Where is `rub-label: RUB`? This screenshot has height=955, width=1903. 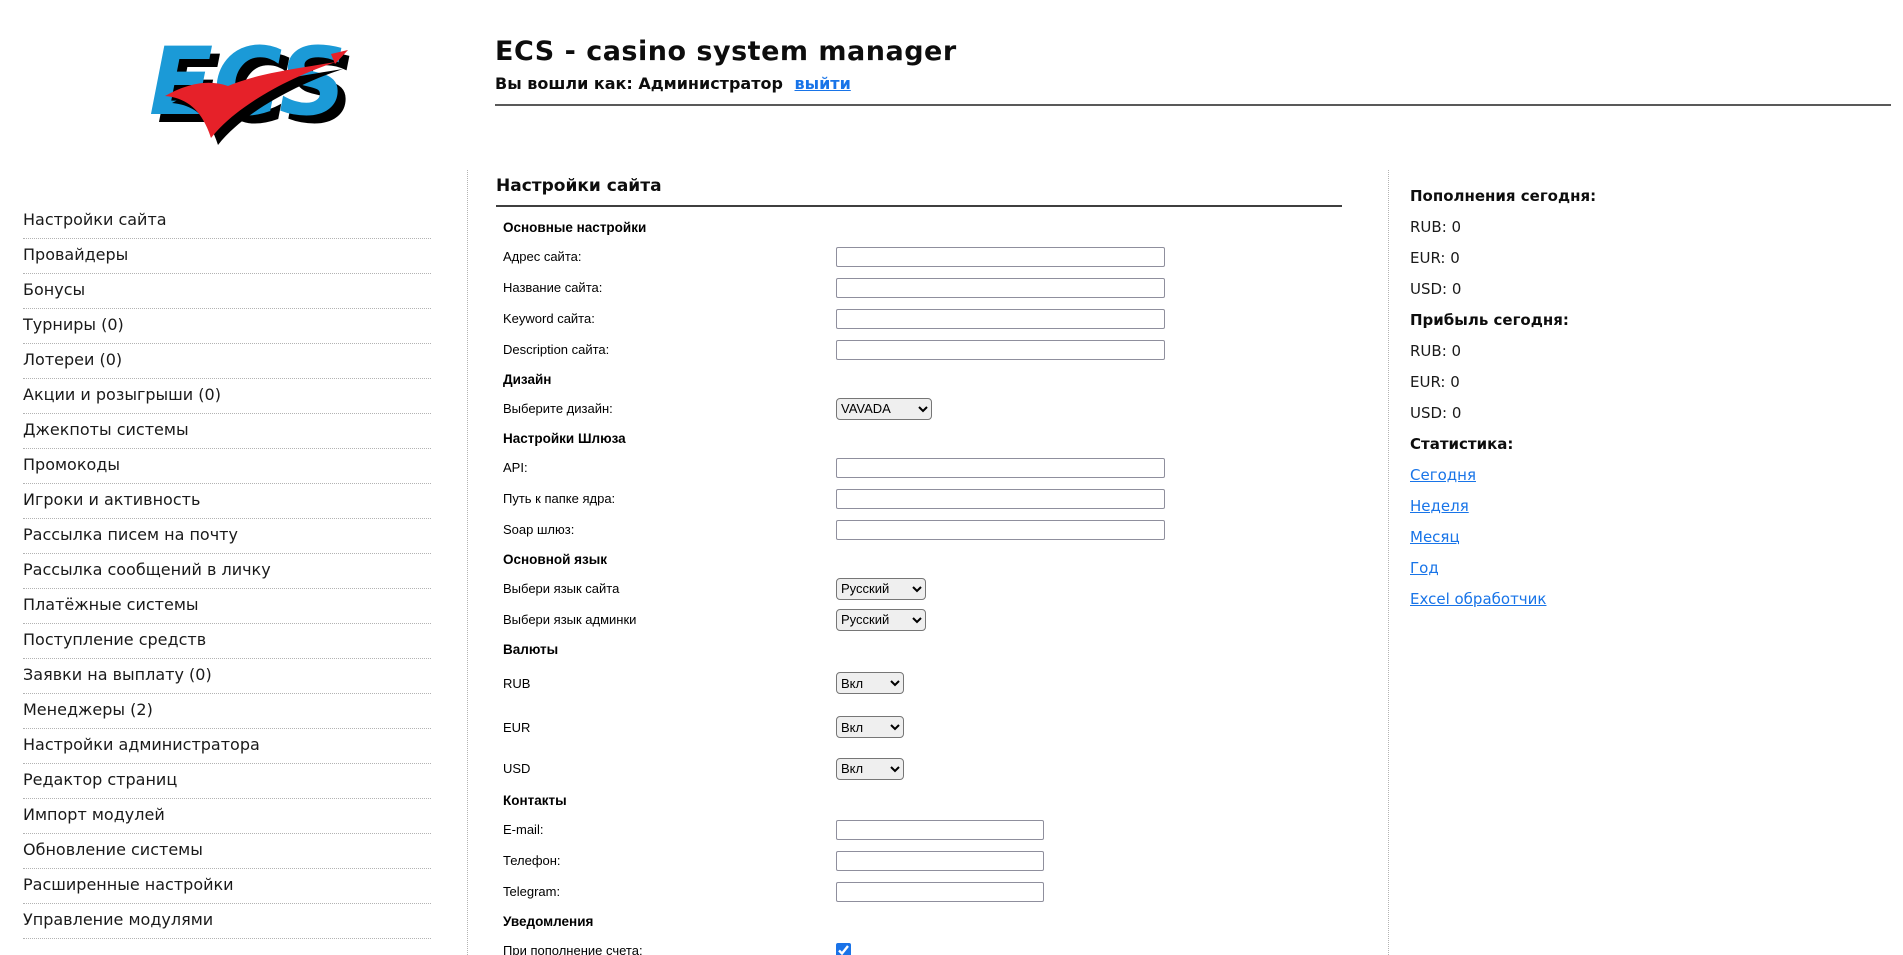
rub-label: RUB is located at coordinates (517, 683).